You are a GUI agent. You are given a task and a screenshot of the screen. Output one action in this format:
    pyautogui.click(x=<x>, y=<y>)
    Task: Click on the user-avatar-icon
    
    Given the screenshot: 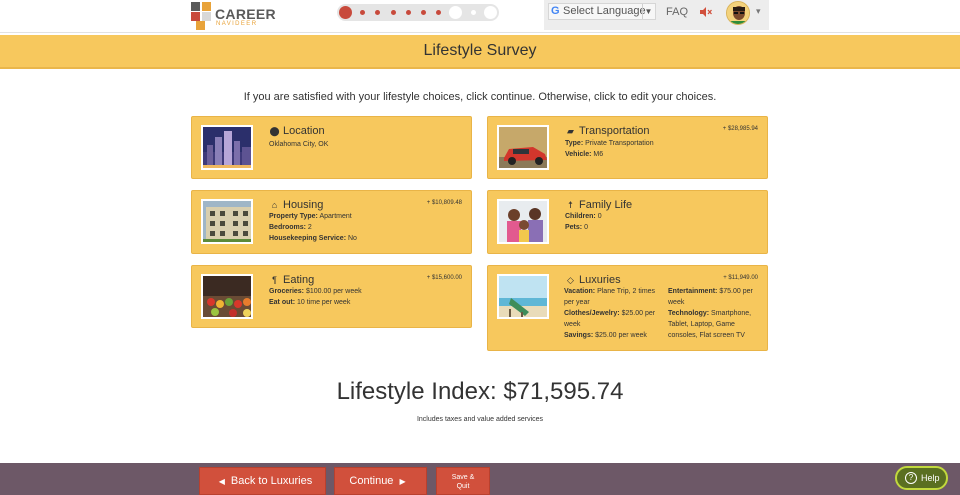 What is the action you would take?
    pyautogui.click(x=738, y=13)
    